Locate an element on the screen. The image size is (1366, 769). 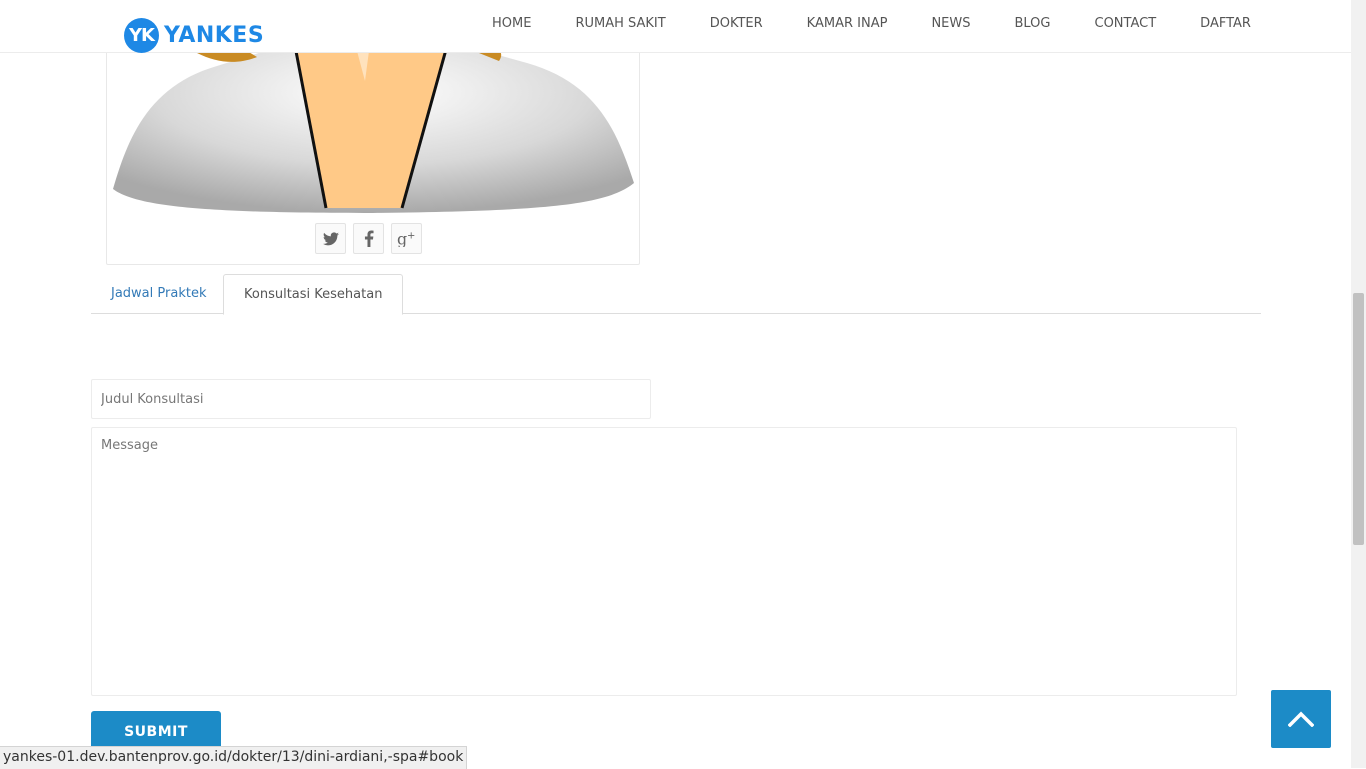
facebook-button is located at coordinates (368, 238).